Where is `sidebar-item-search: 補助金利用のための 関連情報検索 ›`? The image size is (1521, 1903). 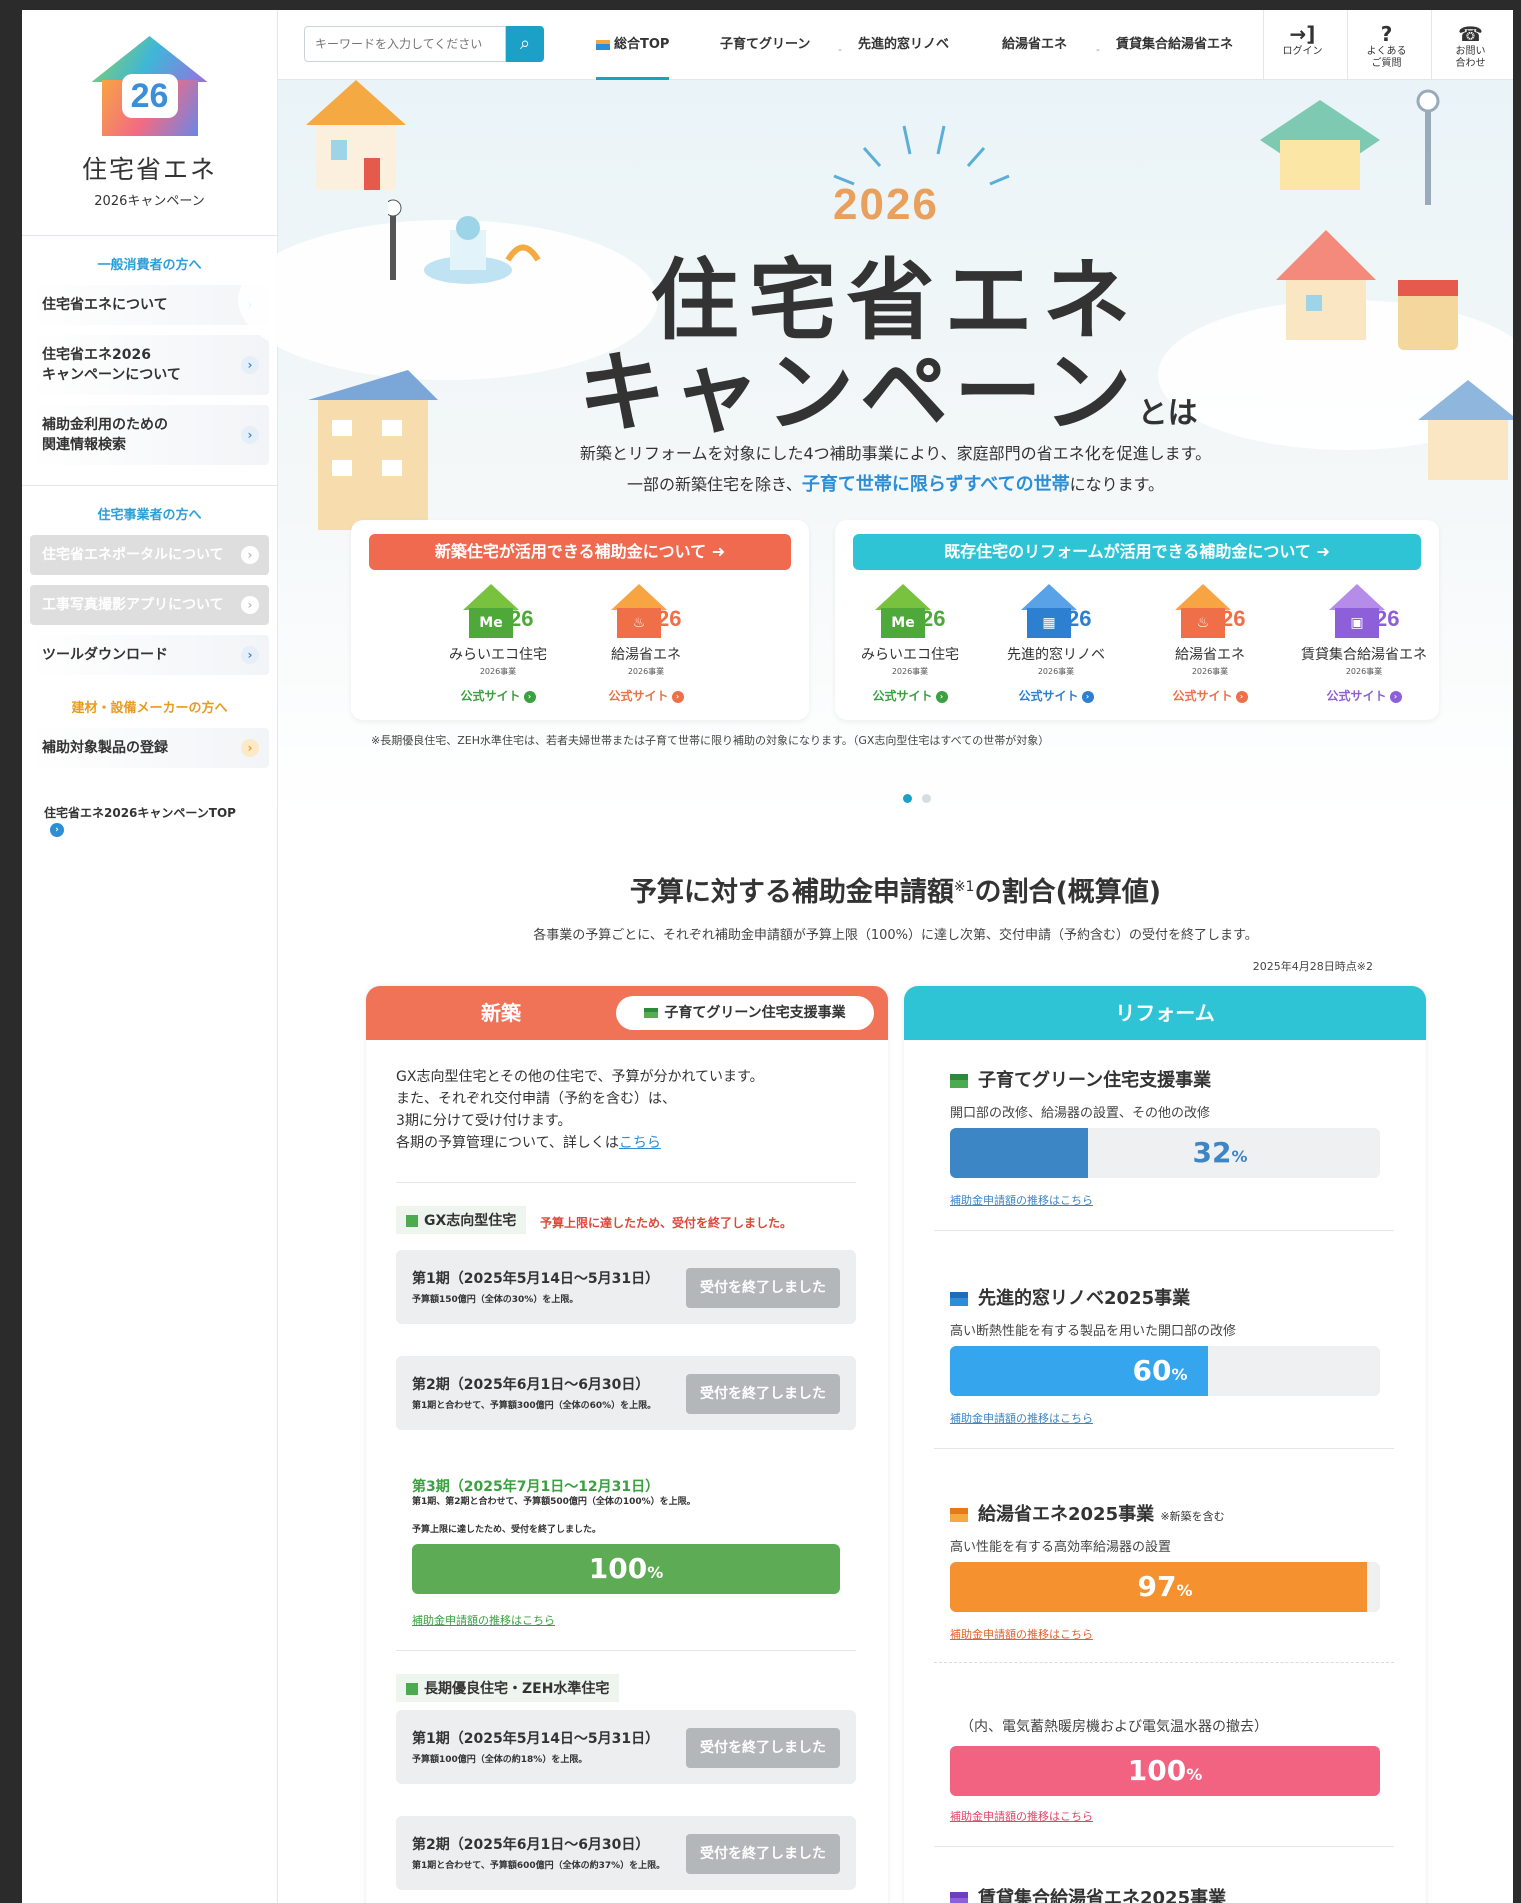 sidebar-item-search: 補助金利用のための 関連情報検索 › is located at coordinates (149, 435).